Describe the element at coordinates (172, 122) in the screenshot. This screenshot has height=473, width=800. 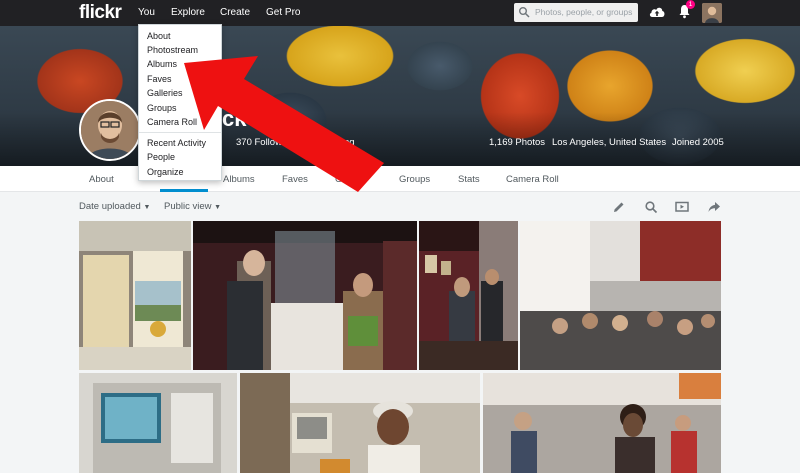
I see `menu-item-camera-roll: Camera Roll` at that location.